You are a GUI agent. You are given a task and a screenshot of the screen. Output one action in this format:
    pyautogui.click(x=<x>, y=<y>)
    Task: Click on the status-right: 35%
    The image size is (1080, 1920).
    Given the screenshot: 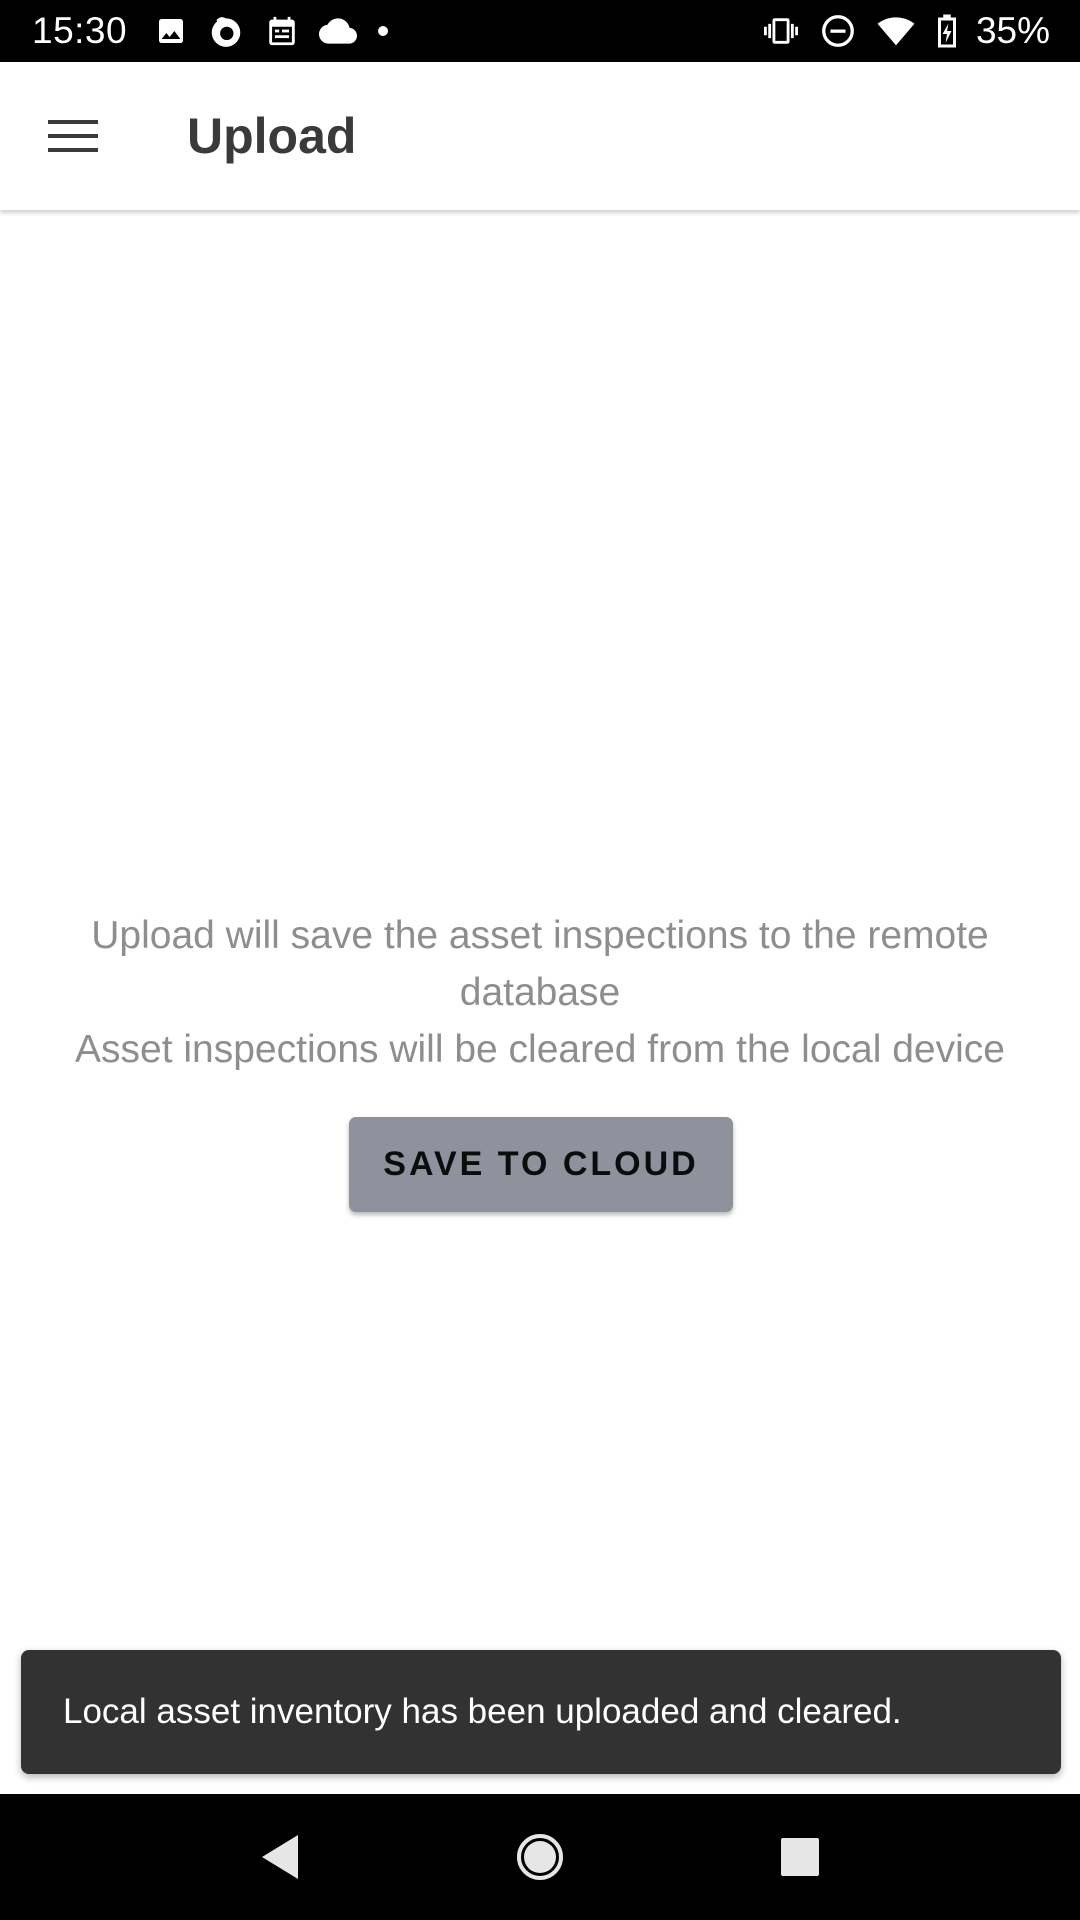 What is the action you would take?
    pyautogui.click(x=903, y=31)
    